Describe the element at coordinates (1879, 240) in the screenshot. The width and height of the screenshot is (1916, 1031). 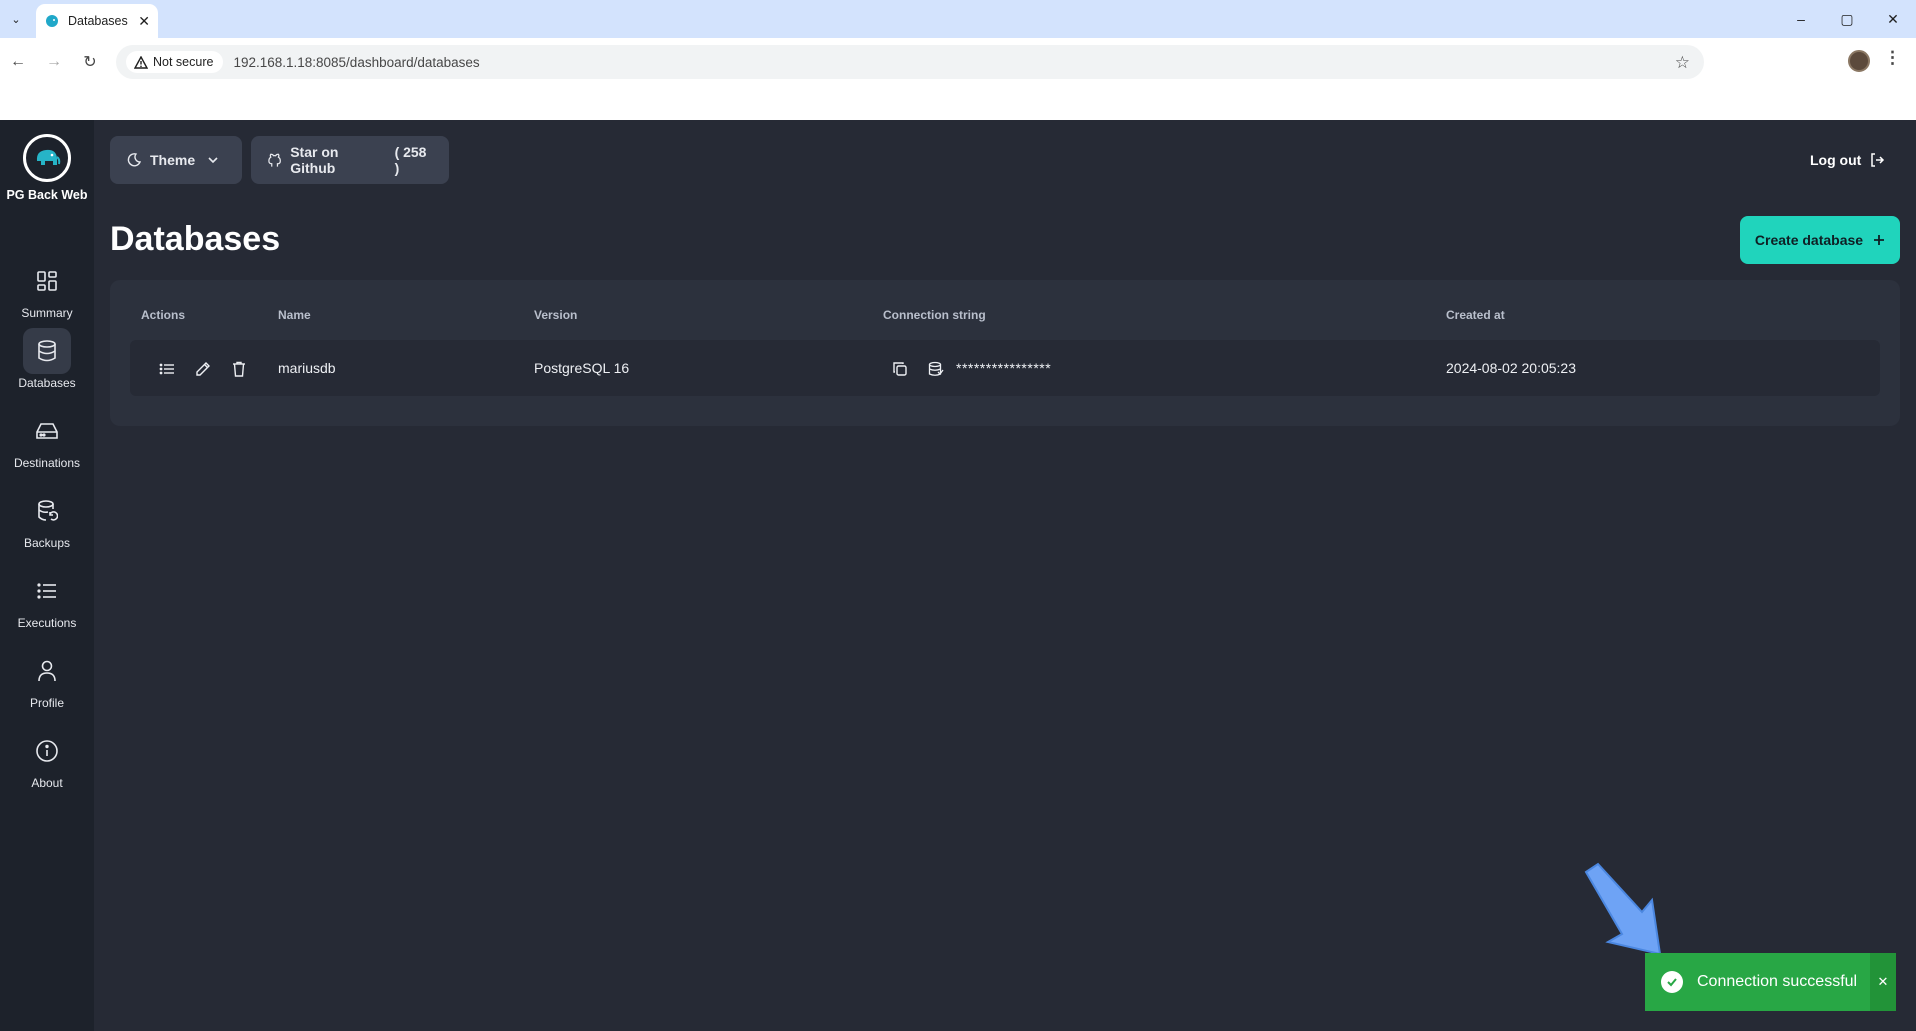
I see `plus-icon` at that location.